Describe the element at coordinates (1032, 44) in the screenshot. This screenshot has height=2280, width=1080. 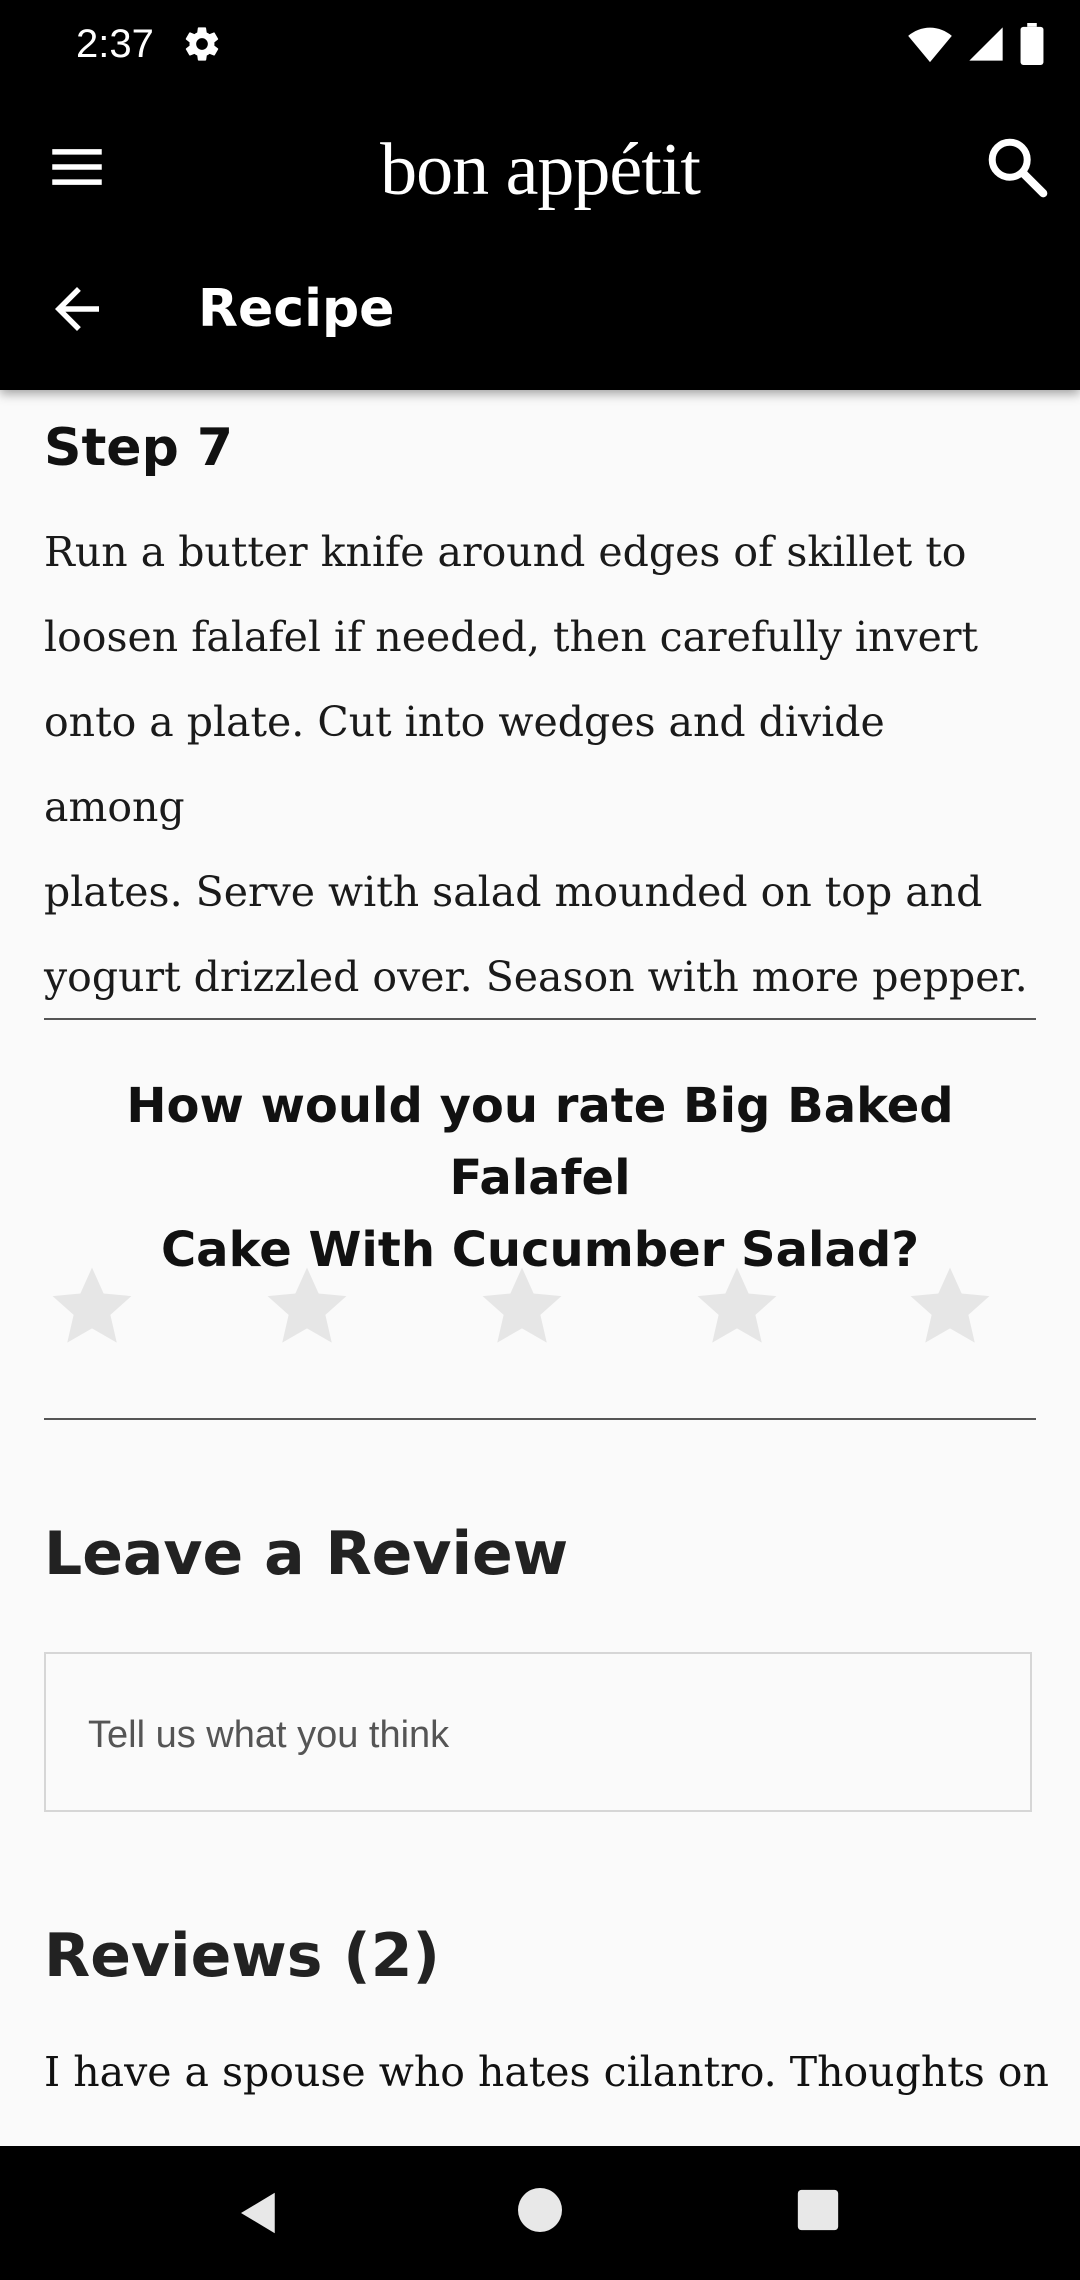
I see `battery-icon` at that location.